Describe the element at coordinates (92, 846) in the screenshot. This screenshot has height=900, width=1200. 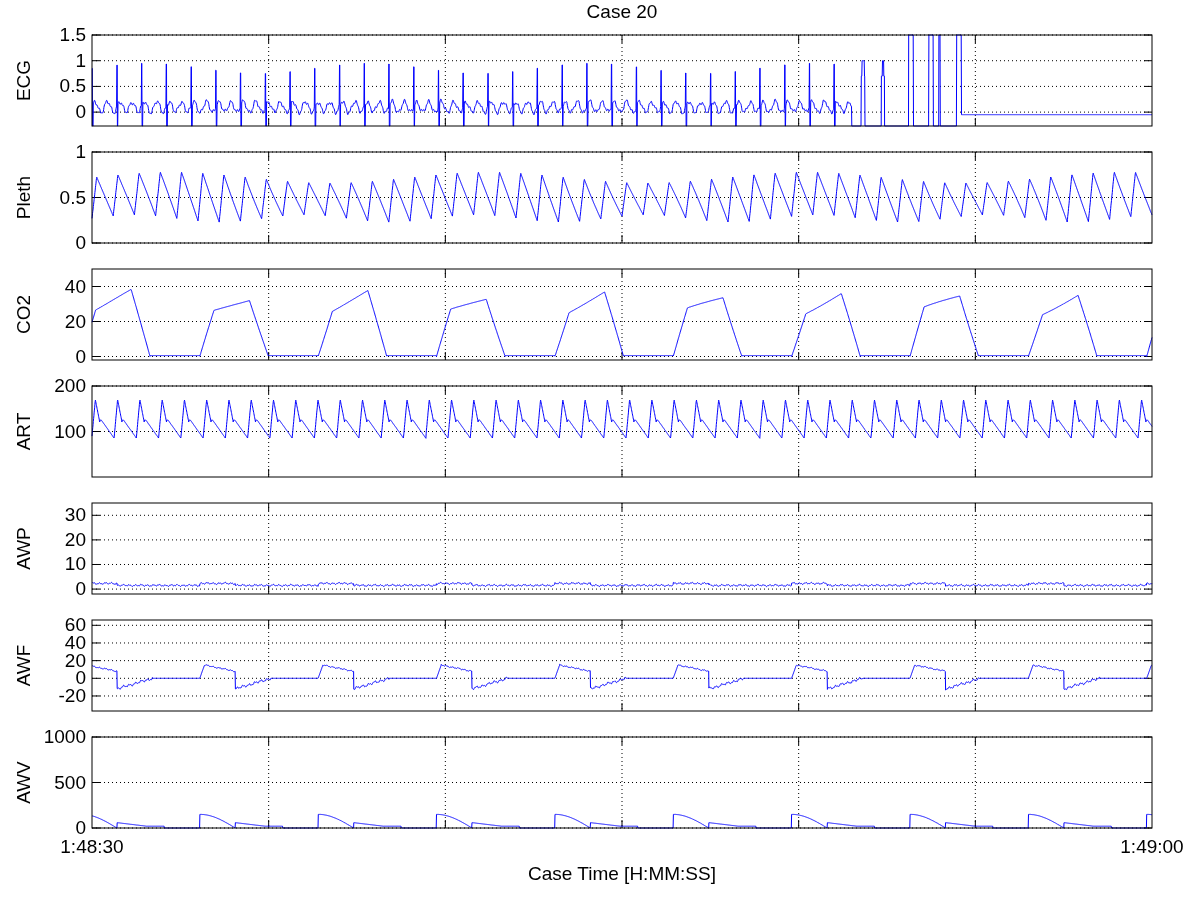
I see `tick-label: 1:48:30` at that location.